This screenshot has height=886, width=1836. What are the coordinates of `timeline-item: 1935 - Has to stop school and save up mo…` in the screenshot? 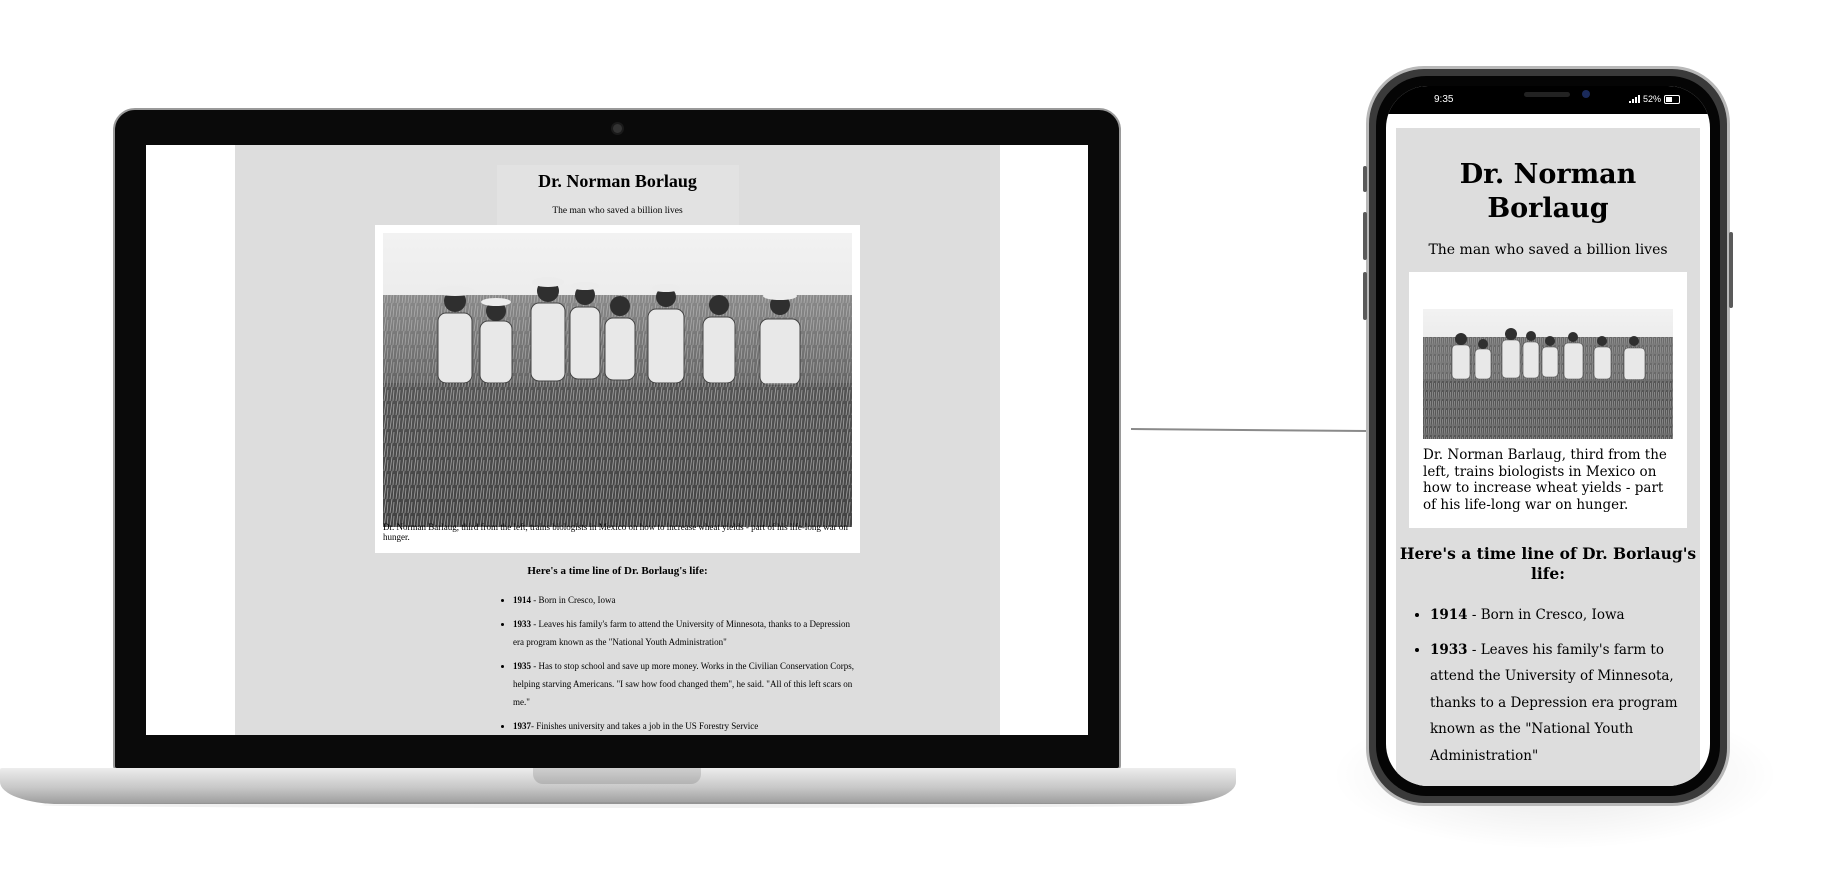 It's located at (687, 684).